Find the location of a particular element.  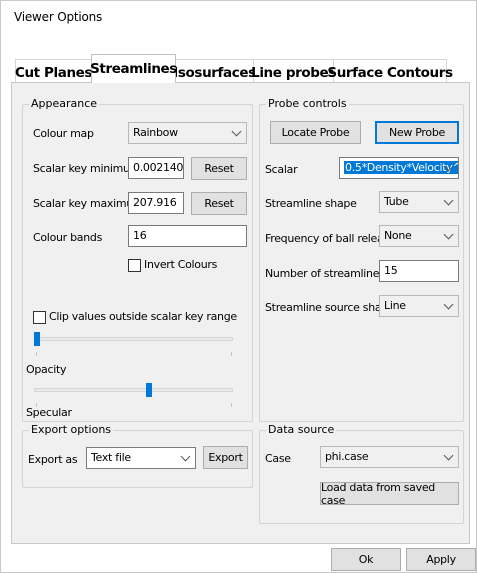

probe-controls-title: Probe controls is located at coordinates (307, 104).